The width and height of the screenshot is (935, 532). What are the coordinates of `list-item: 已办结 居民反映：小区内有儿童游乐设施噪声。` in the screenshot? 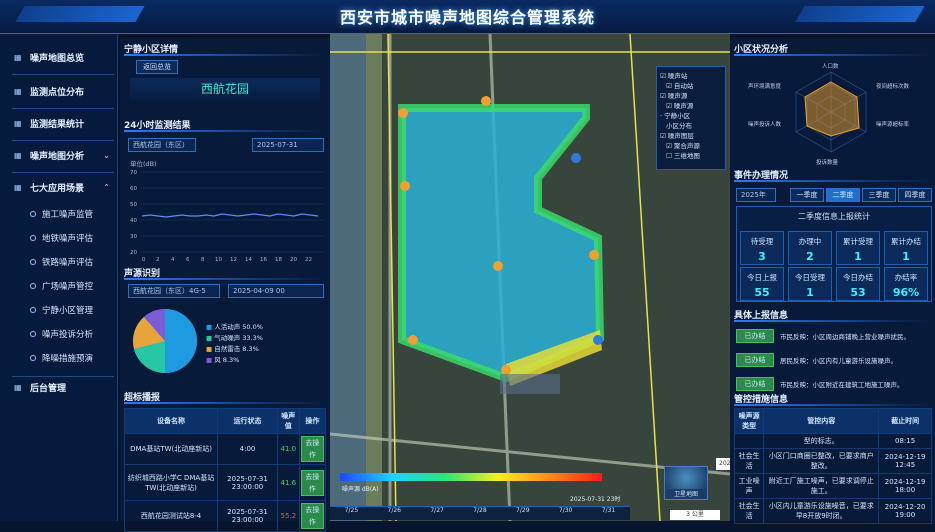 It's located at (834, 360).